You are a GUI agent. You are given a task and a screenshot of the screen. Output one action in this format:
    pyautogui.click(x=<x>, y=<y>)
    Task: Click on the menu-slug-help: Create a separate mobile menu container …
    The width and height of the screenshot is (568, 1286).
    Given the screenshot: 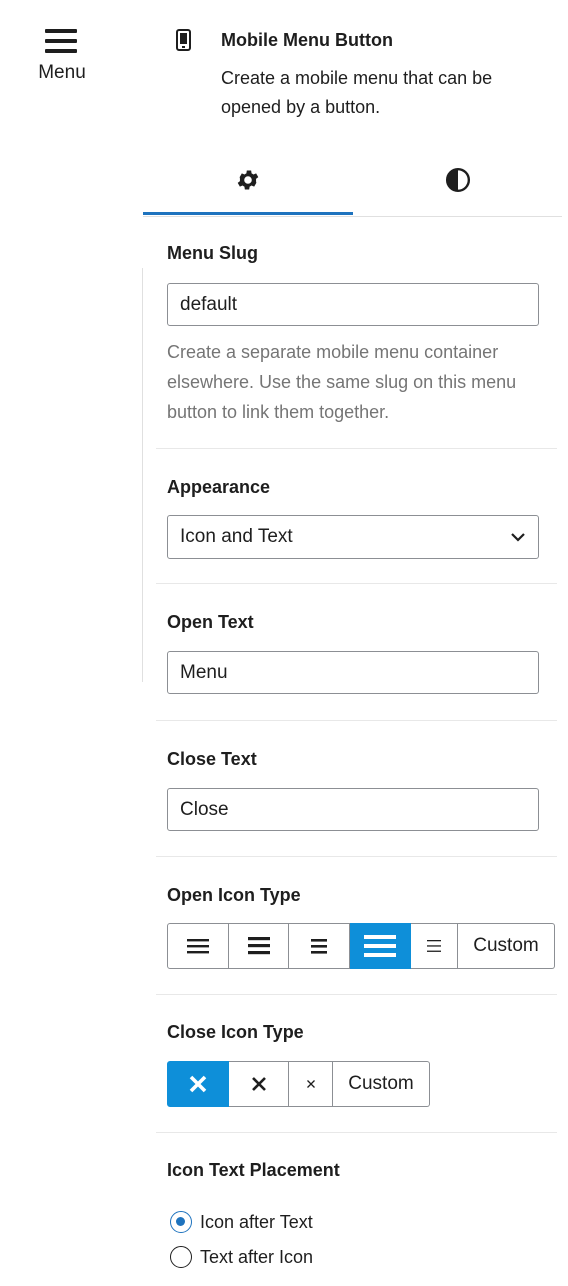 What is the action you would take?
    pyautogui.click(x=342, y=382)
    